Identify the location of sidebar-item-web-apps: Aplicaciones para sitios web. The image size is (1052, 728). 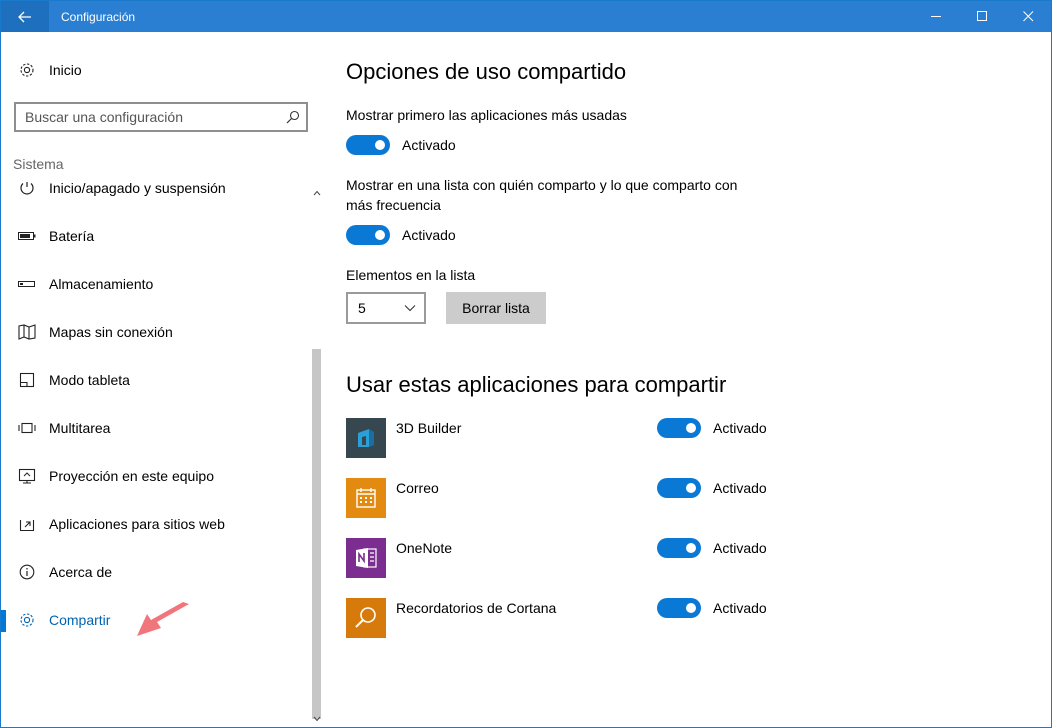
(156, 524).